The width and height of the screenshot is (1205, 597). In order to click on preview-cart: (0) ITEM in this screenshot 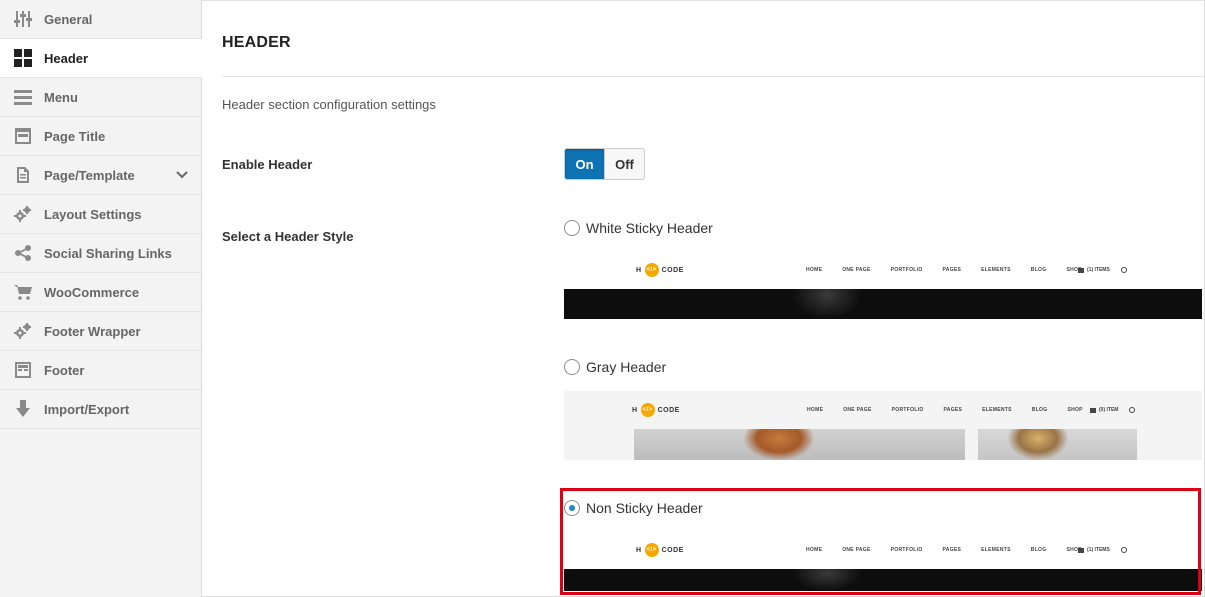, I will do `click(1104, 410)`.